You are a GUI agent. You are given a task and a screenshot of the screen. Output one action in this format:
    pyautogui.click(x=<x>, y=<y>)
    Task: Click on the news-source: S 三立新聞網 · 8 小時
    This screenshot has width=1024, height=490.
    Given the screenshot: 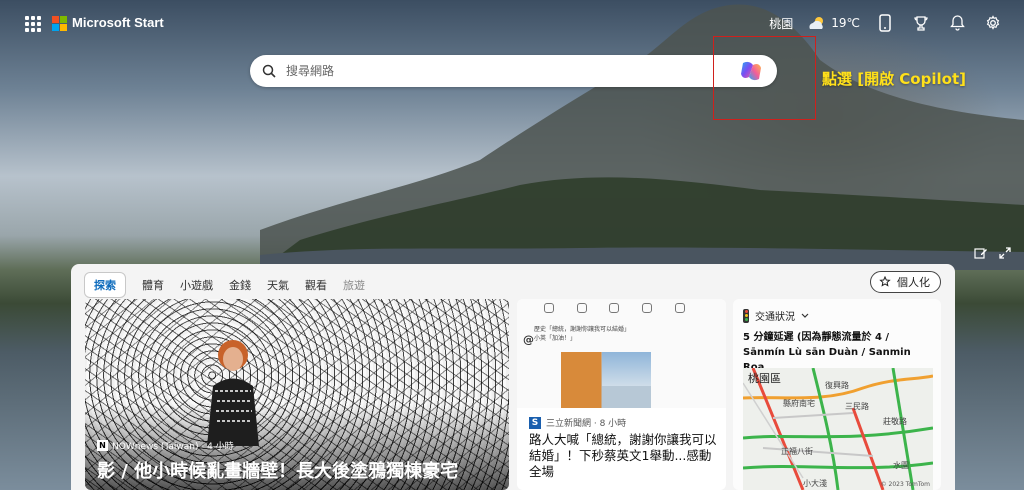 What is the action you would take?
    pyautogui.click(x=577, y=422)
    